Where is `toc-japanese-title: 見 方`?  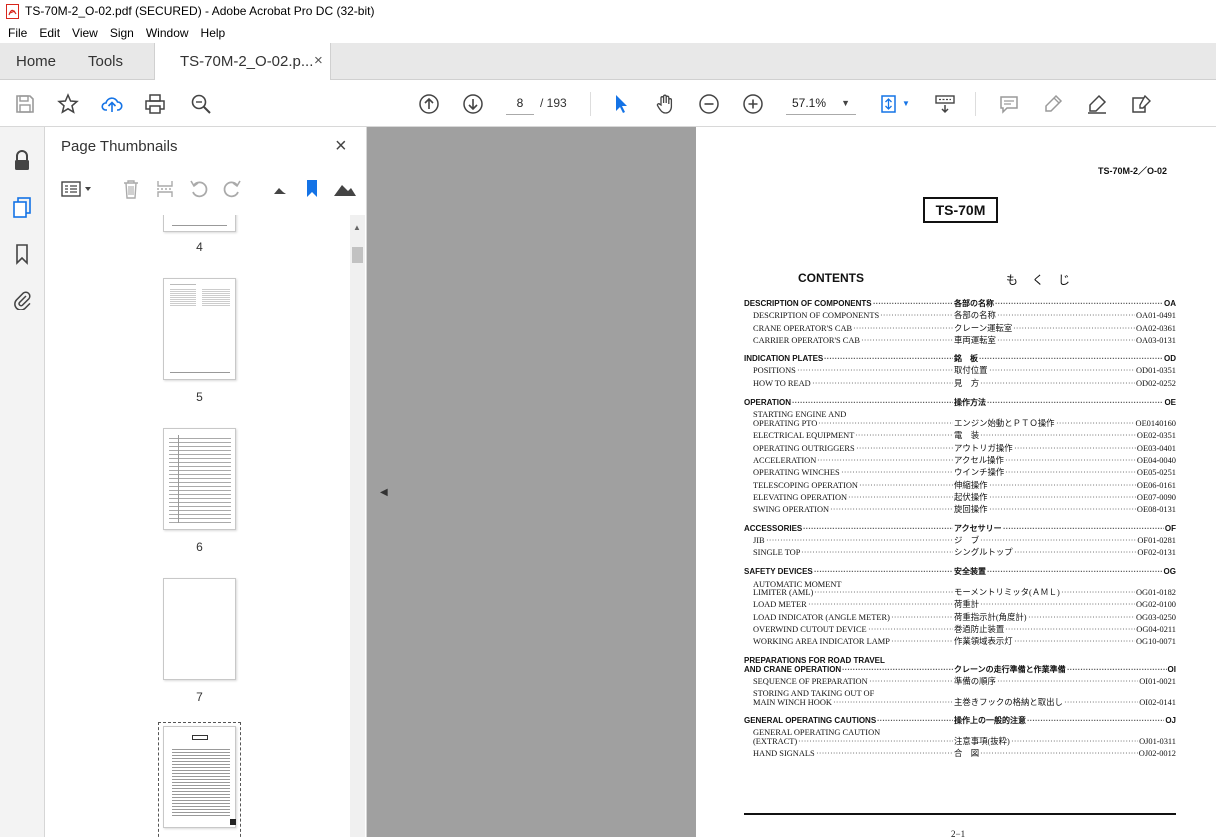
toc-japanese-title: 見 方 is located at coordinates (967, 383).